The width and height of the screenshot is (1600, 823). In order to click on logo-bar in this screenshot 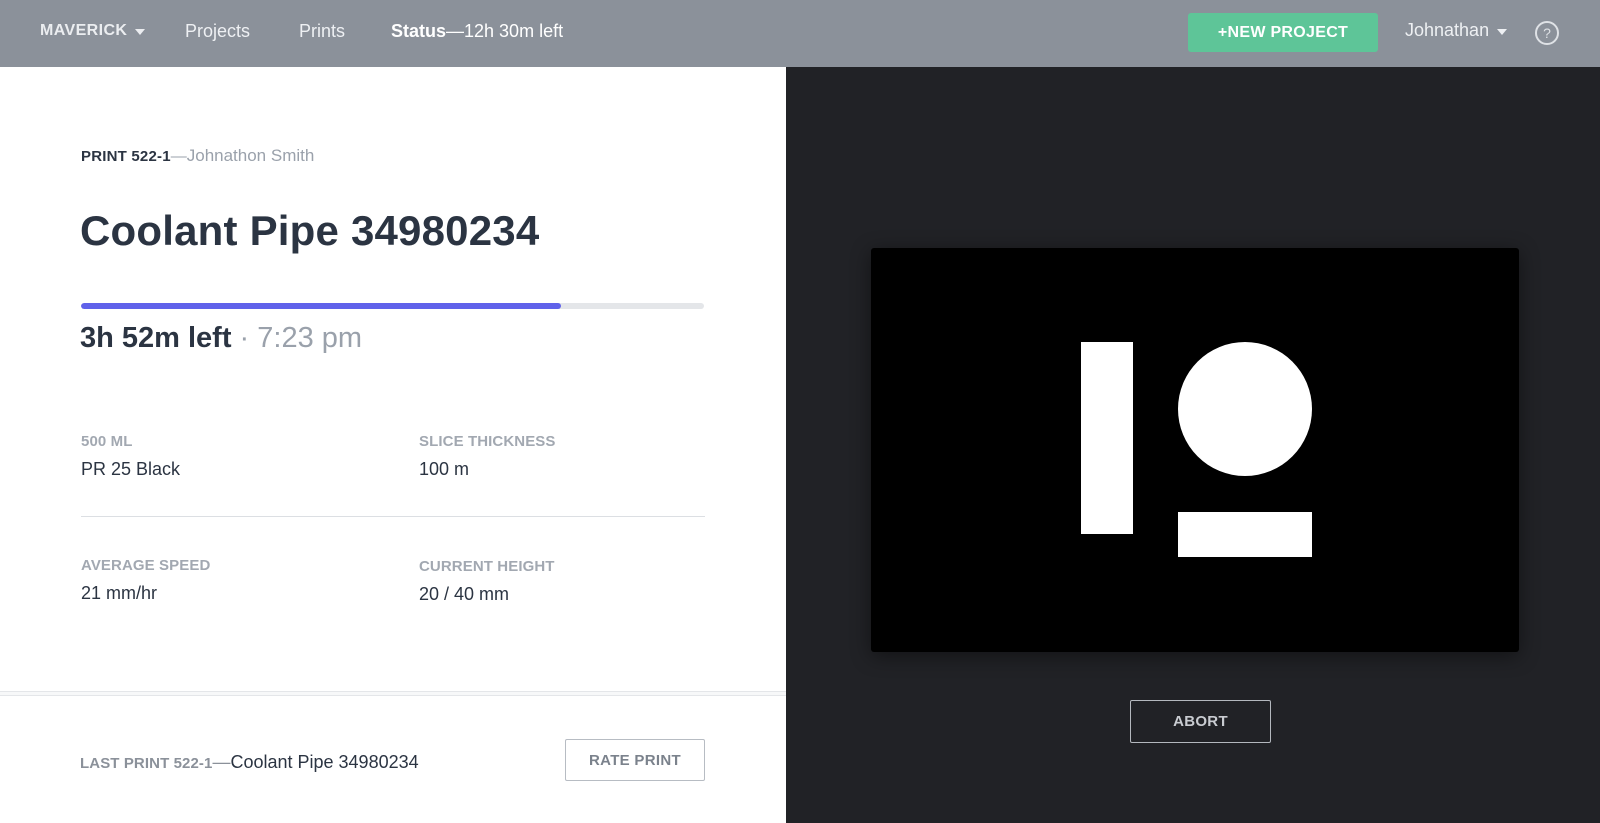, I will do `click(1107, 438)`.